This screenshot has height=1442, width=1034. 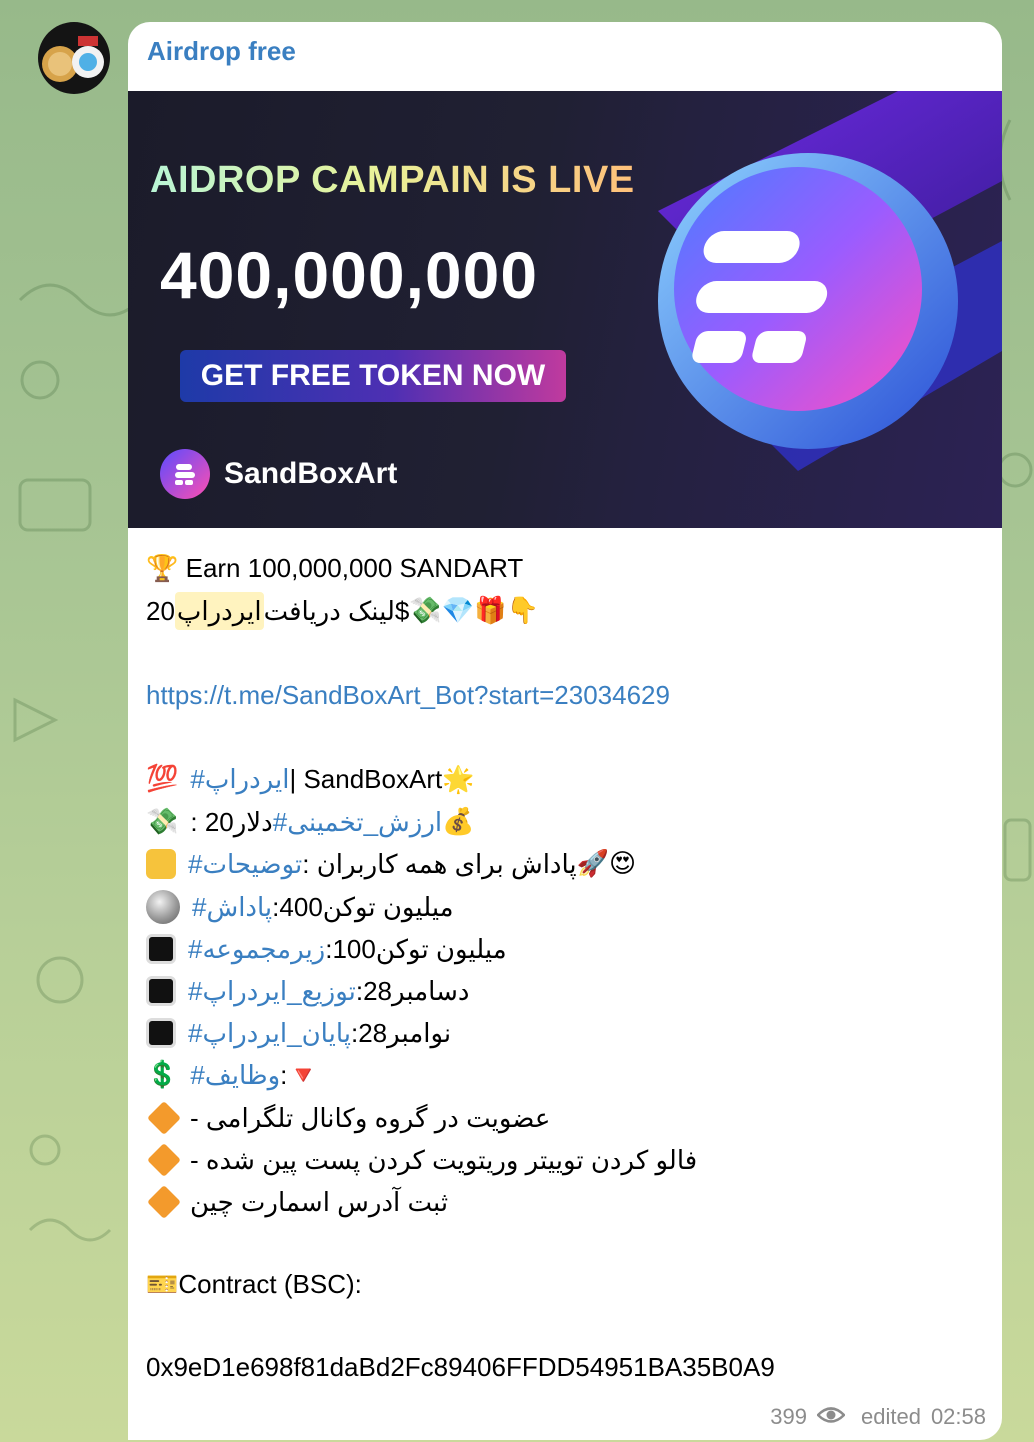 I want to click on distribution-line: #توزیع_ایردراپ :28دسامبر, so click(x=307, y=991).